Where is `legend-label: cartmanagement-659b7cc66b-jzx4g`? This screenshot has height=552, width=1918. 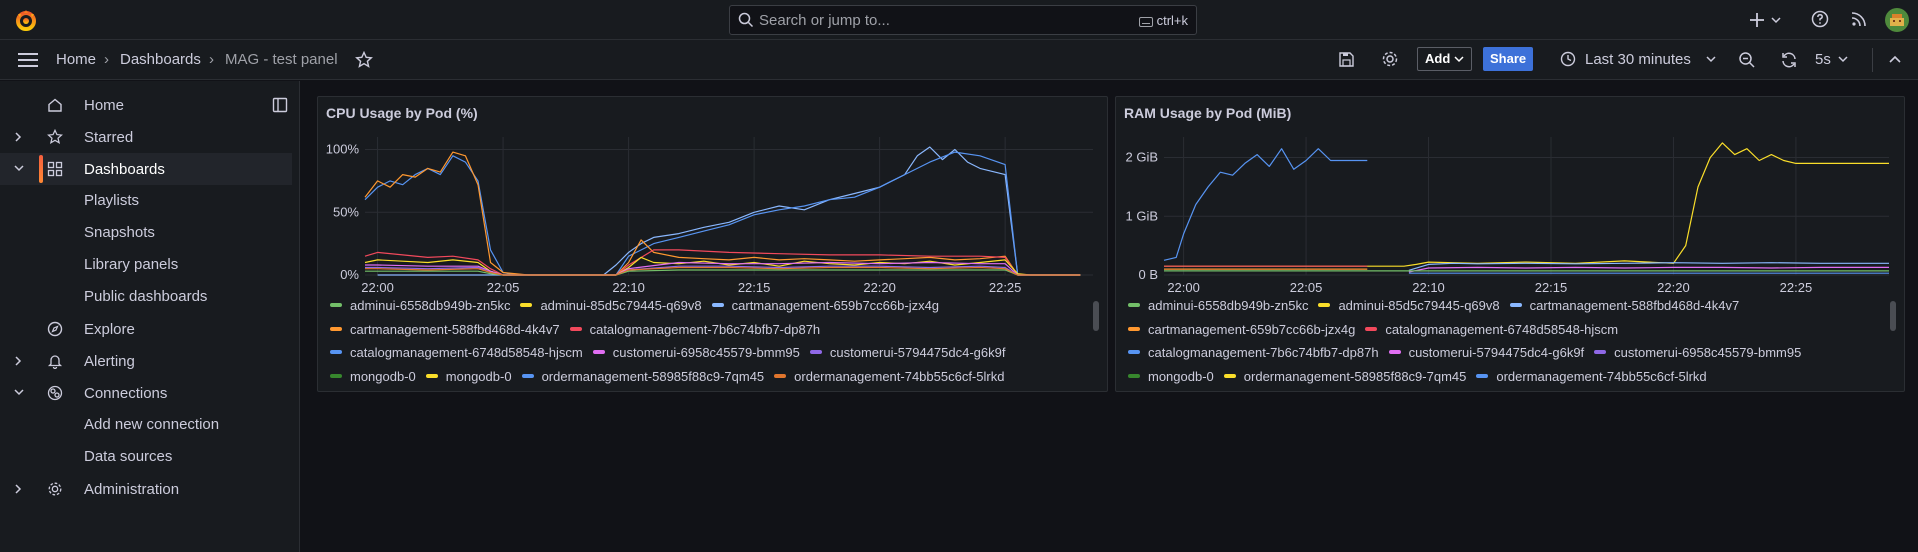 legend-label: cartmanagement-659b7cc66b-jzx4g is located at coordinates (835, 305).